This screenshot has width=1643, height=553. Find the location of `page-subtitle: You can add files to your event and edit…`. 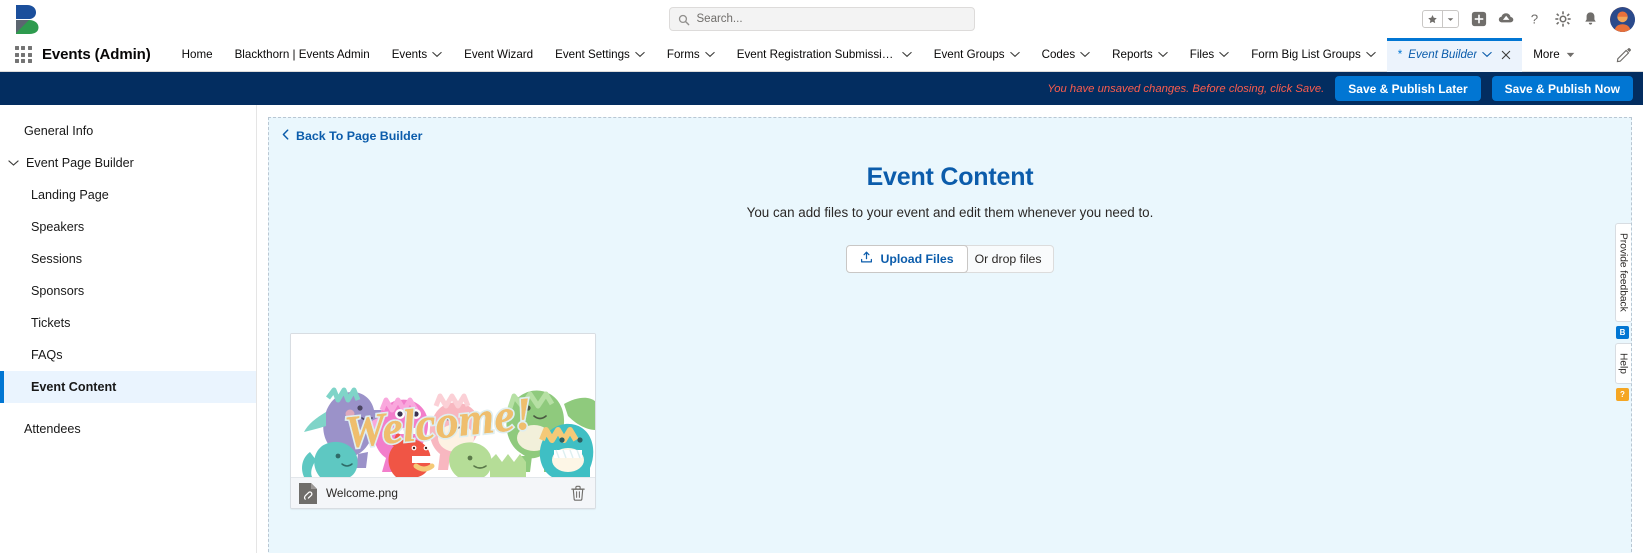

page-subtitle: You can add files to your event and edit… is located at coordinates (950, 212).